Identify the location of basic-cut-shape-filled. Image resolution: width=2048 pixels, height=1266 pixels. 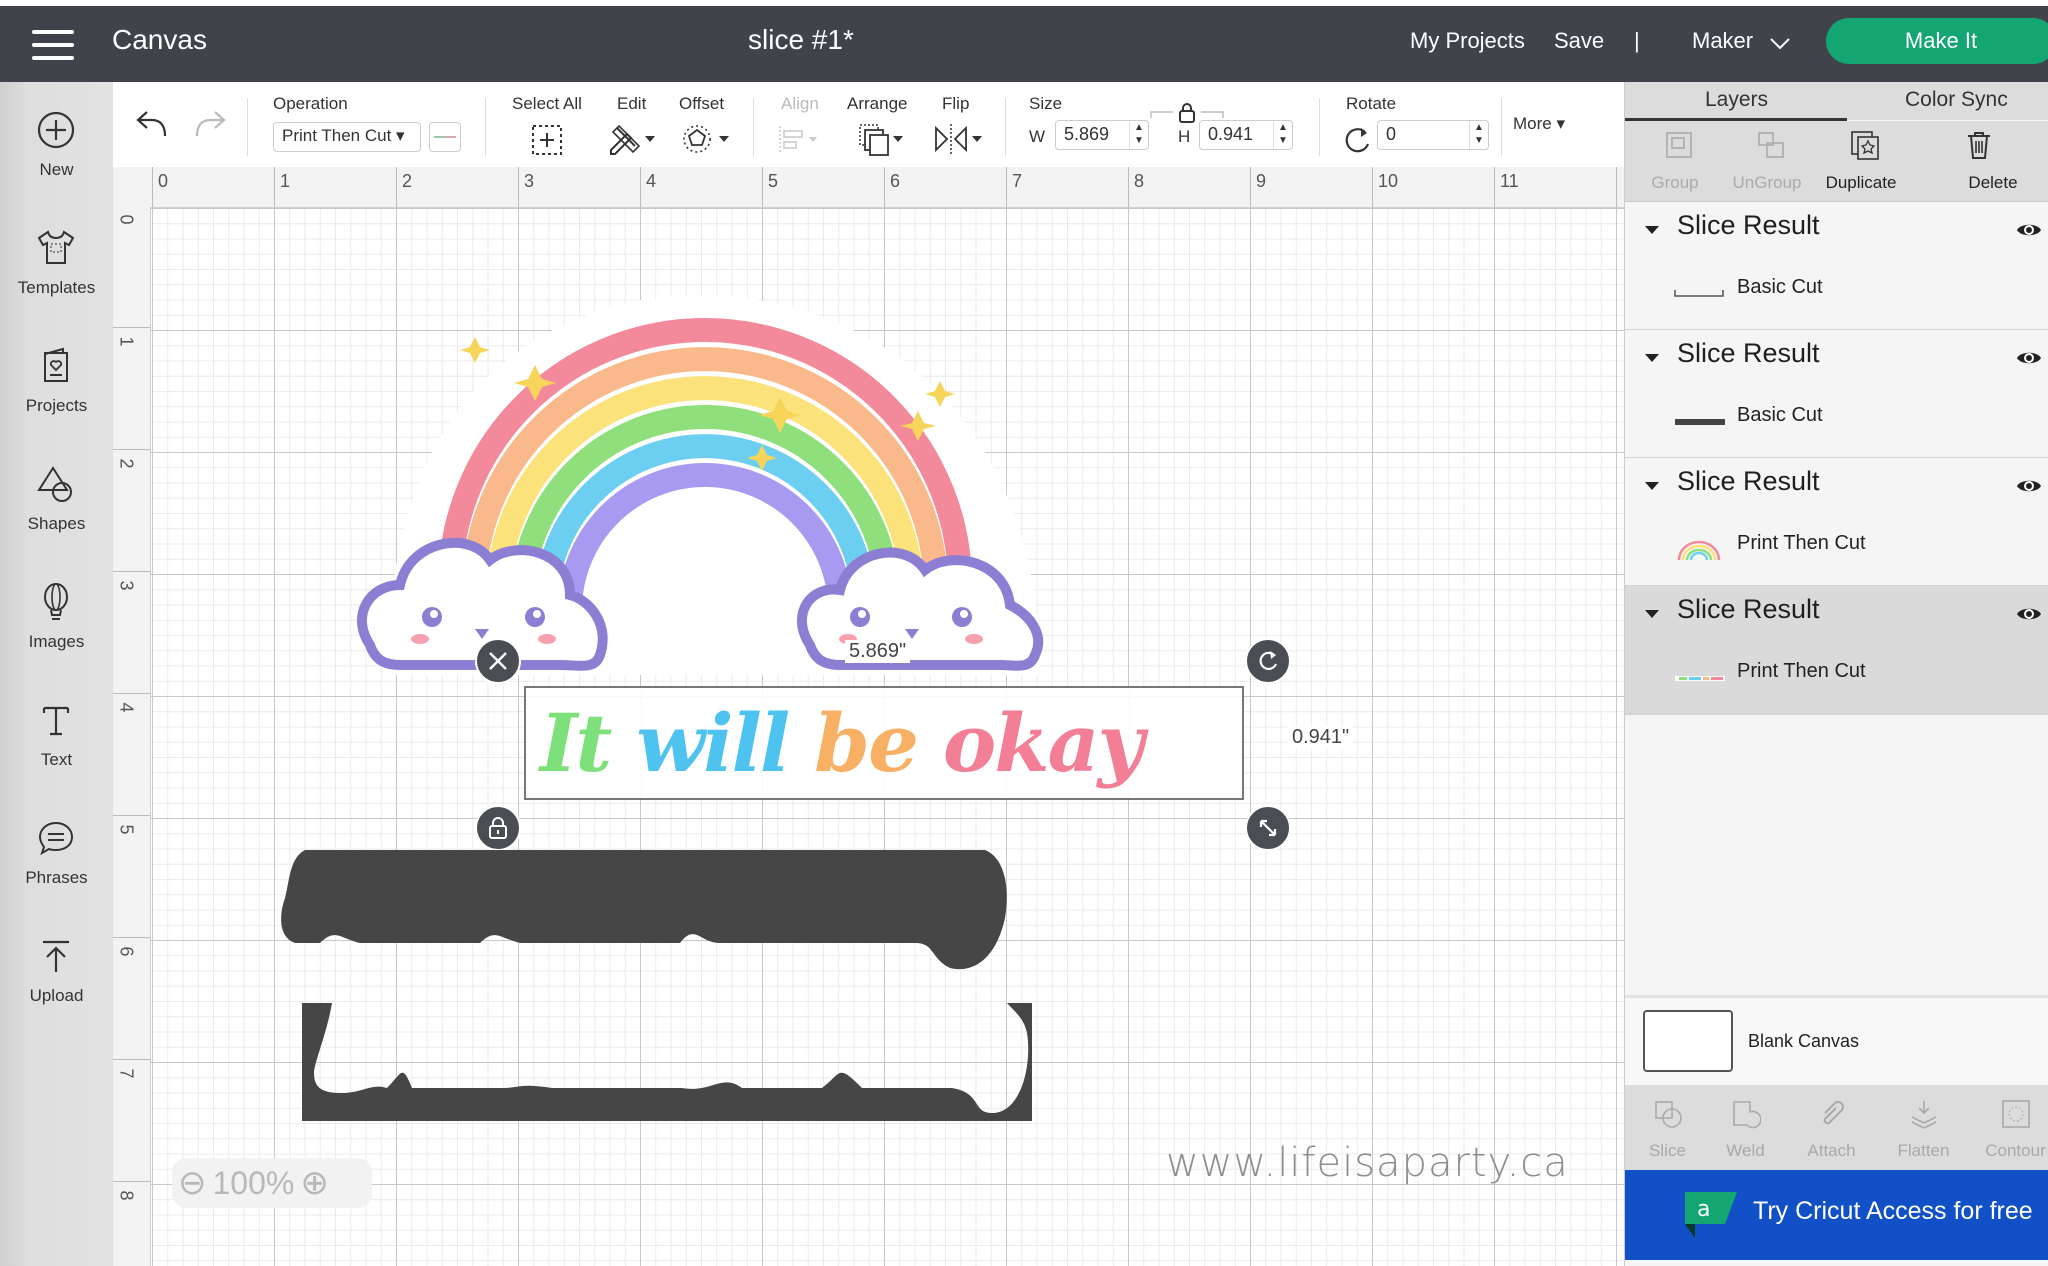
(650, 913).